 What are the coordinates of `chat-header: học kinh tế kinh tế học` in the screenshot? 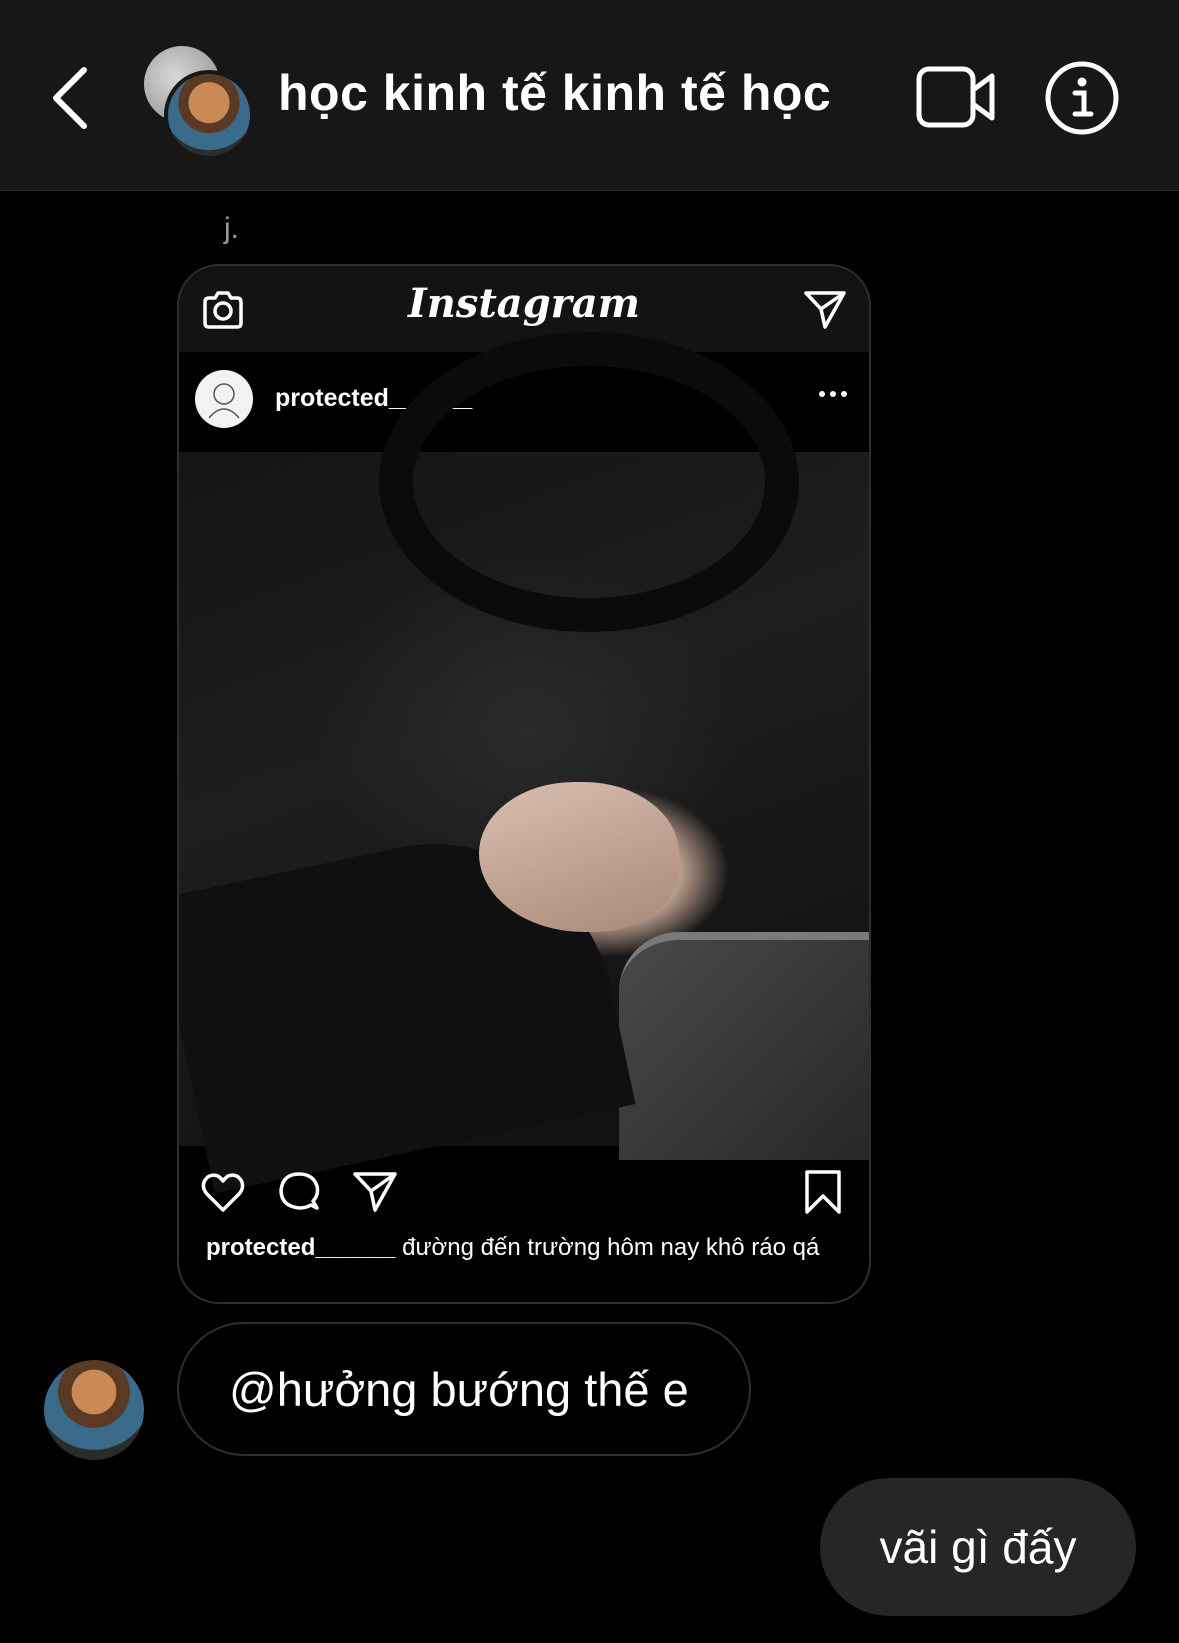 It's located at (589, 95).